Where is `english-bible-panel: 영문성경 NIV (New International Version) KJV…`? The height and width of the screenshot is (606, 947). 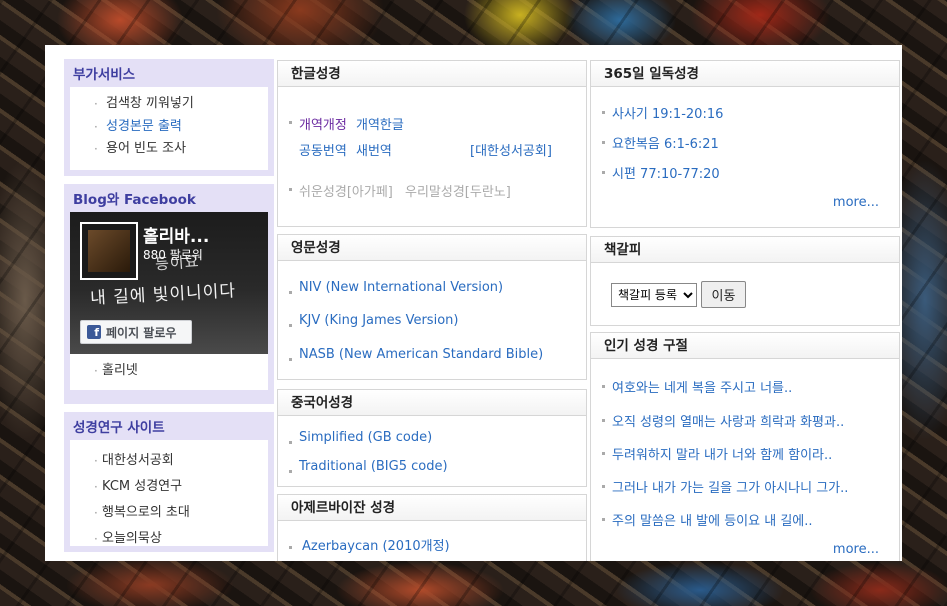
english-bible-panel: 영문성경 NIV (New International Version) KJV… is located at coordinates (432, 307).